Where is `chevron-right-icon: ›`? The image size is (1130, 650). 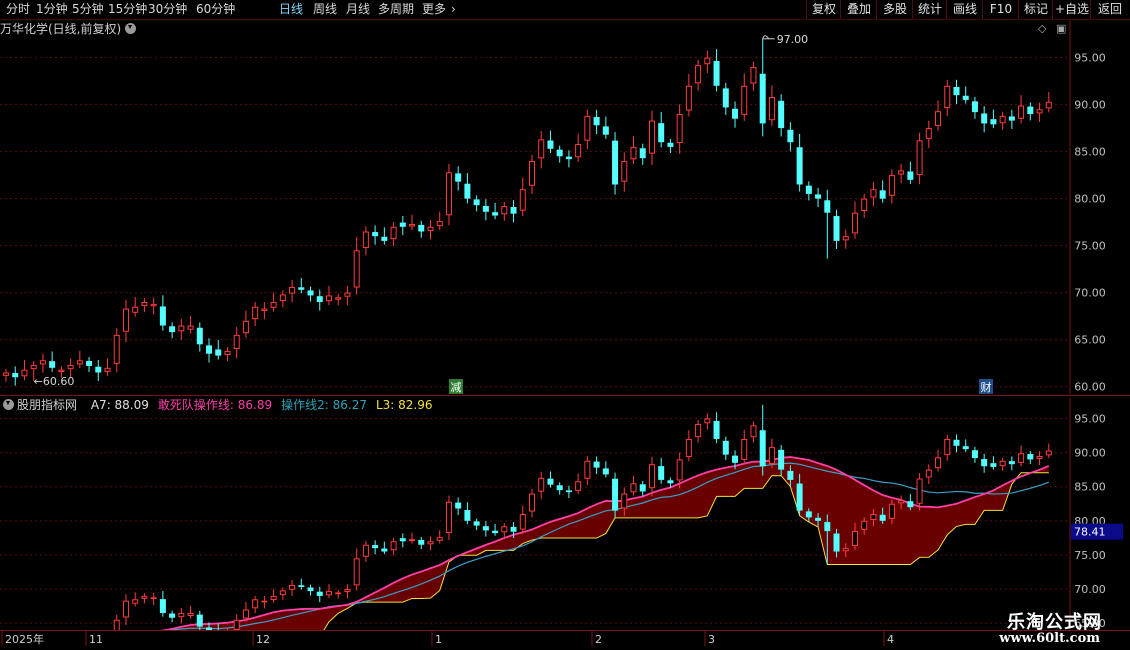 chevron-right-icon: › is located at coordinates (453, 9).